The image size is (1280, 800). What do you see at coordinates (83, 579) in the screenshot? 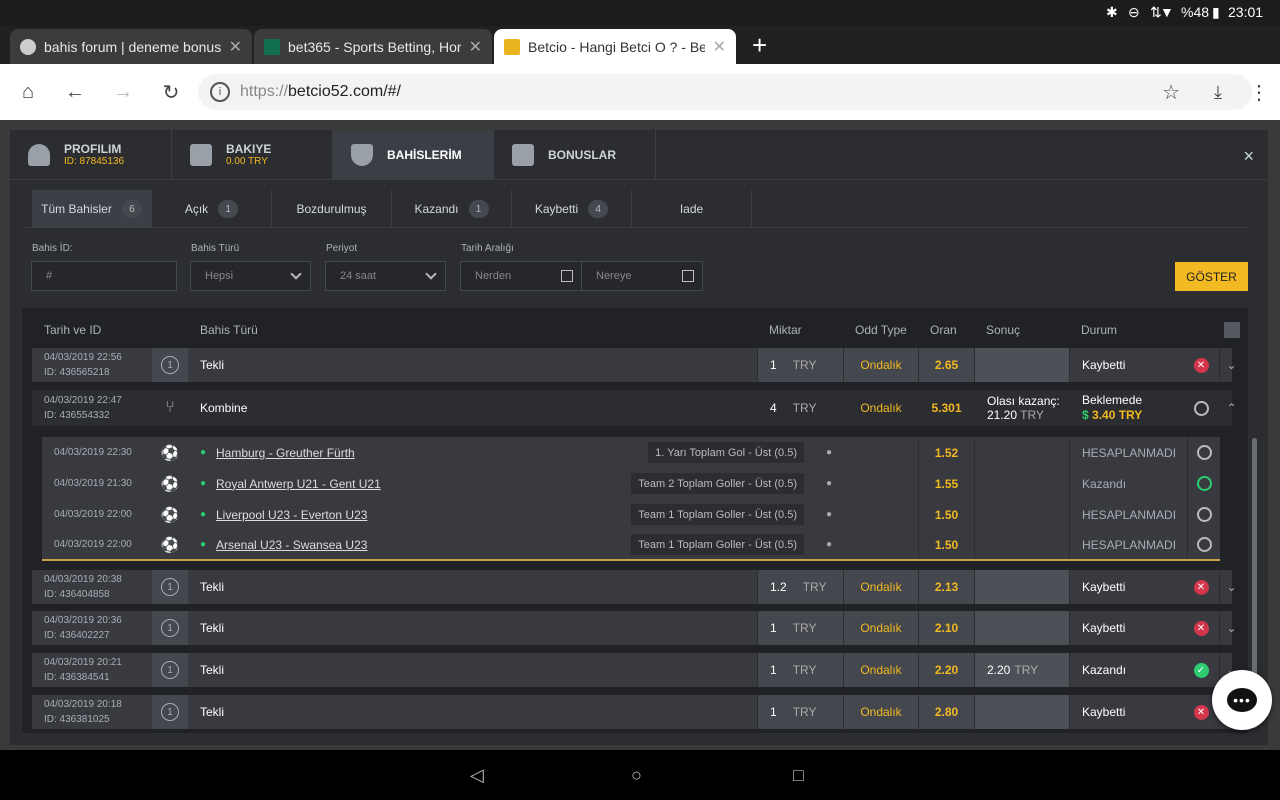
I see `bet-date: 04/03/2019 20:38` at bounding box center [83, 579].